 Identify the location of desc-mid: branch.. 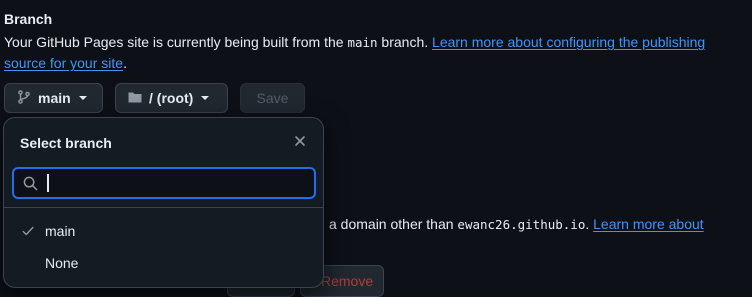
(405, 42).